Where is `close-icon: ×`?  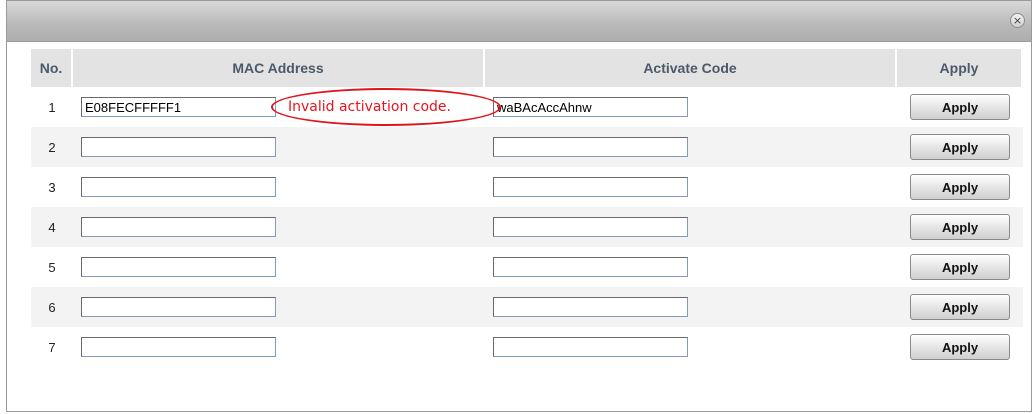
close-icon: × is located at coordinates (1017, 20).